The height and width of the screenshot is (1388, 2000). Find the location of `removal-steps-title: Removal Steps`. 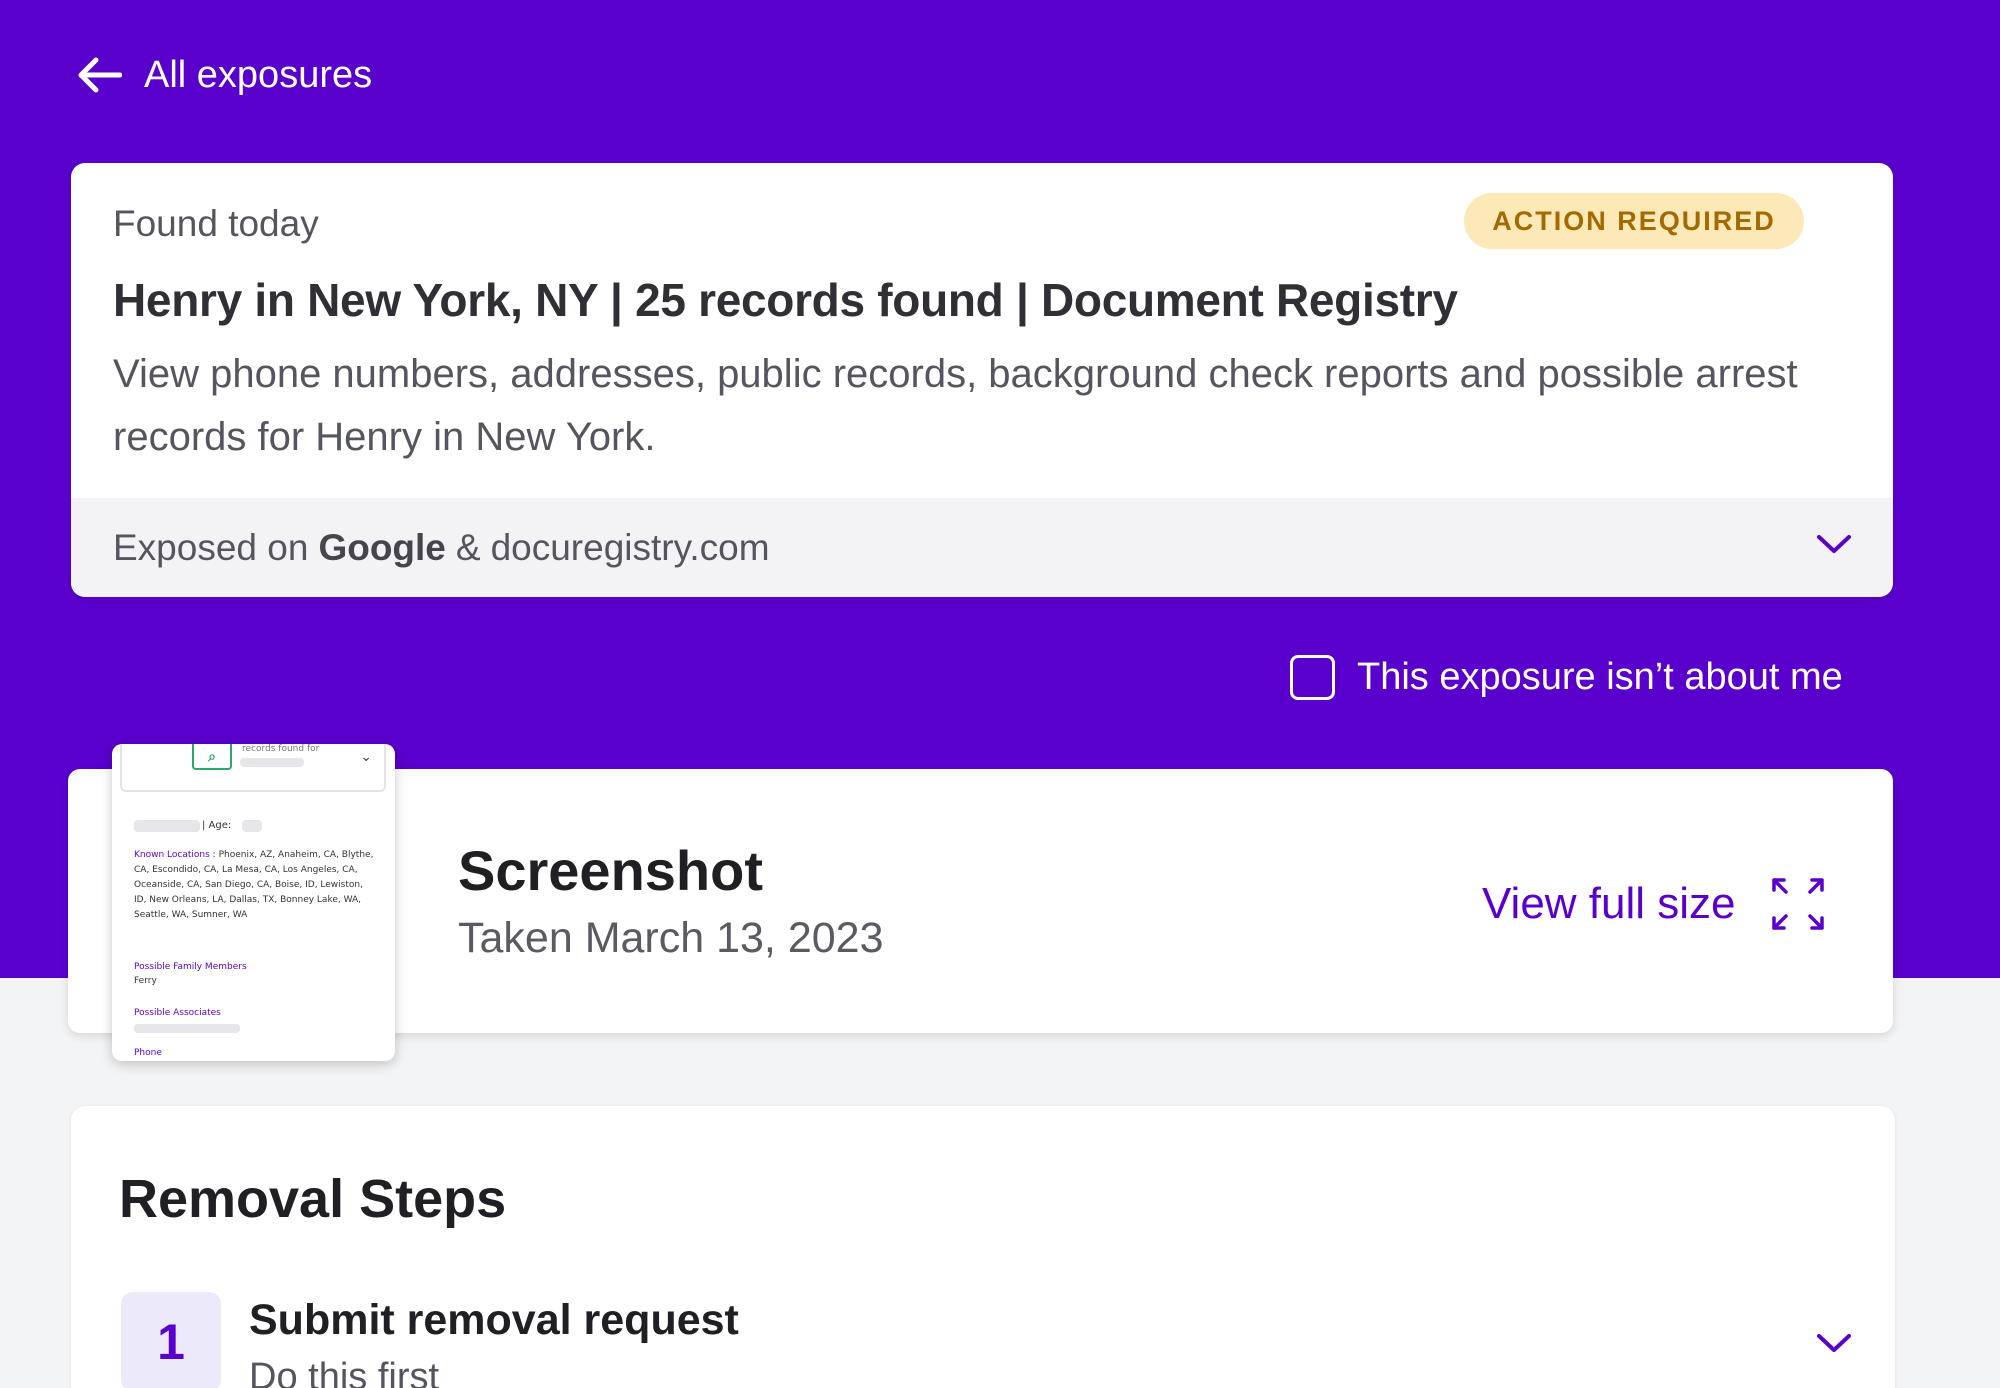

removal-steps-title: Removal Steps is located at coordinates (313, 1199).